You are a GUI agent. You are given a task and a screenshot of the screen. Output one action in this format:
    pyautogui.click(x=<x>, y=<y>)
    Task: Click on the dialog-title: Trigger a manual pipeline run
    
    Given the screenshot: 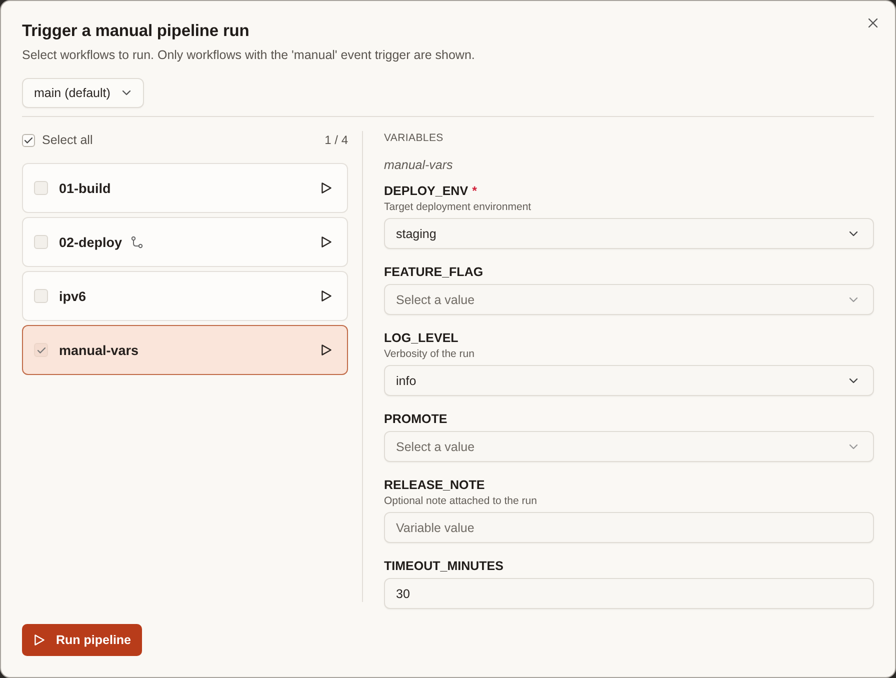 What is the action you would take?
    pyautogui.click(x=136, y=31)
    